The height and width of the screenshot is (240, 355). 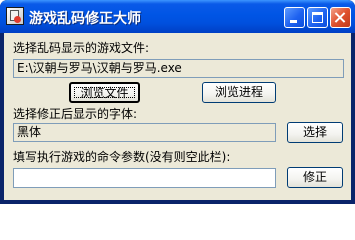 What do you see at coordinates (239, 92) in the screenshot?
I see `browse-process-button: 浏览进程` at bounding box center [239, 92].